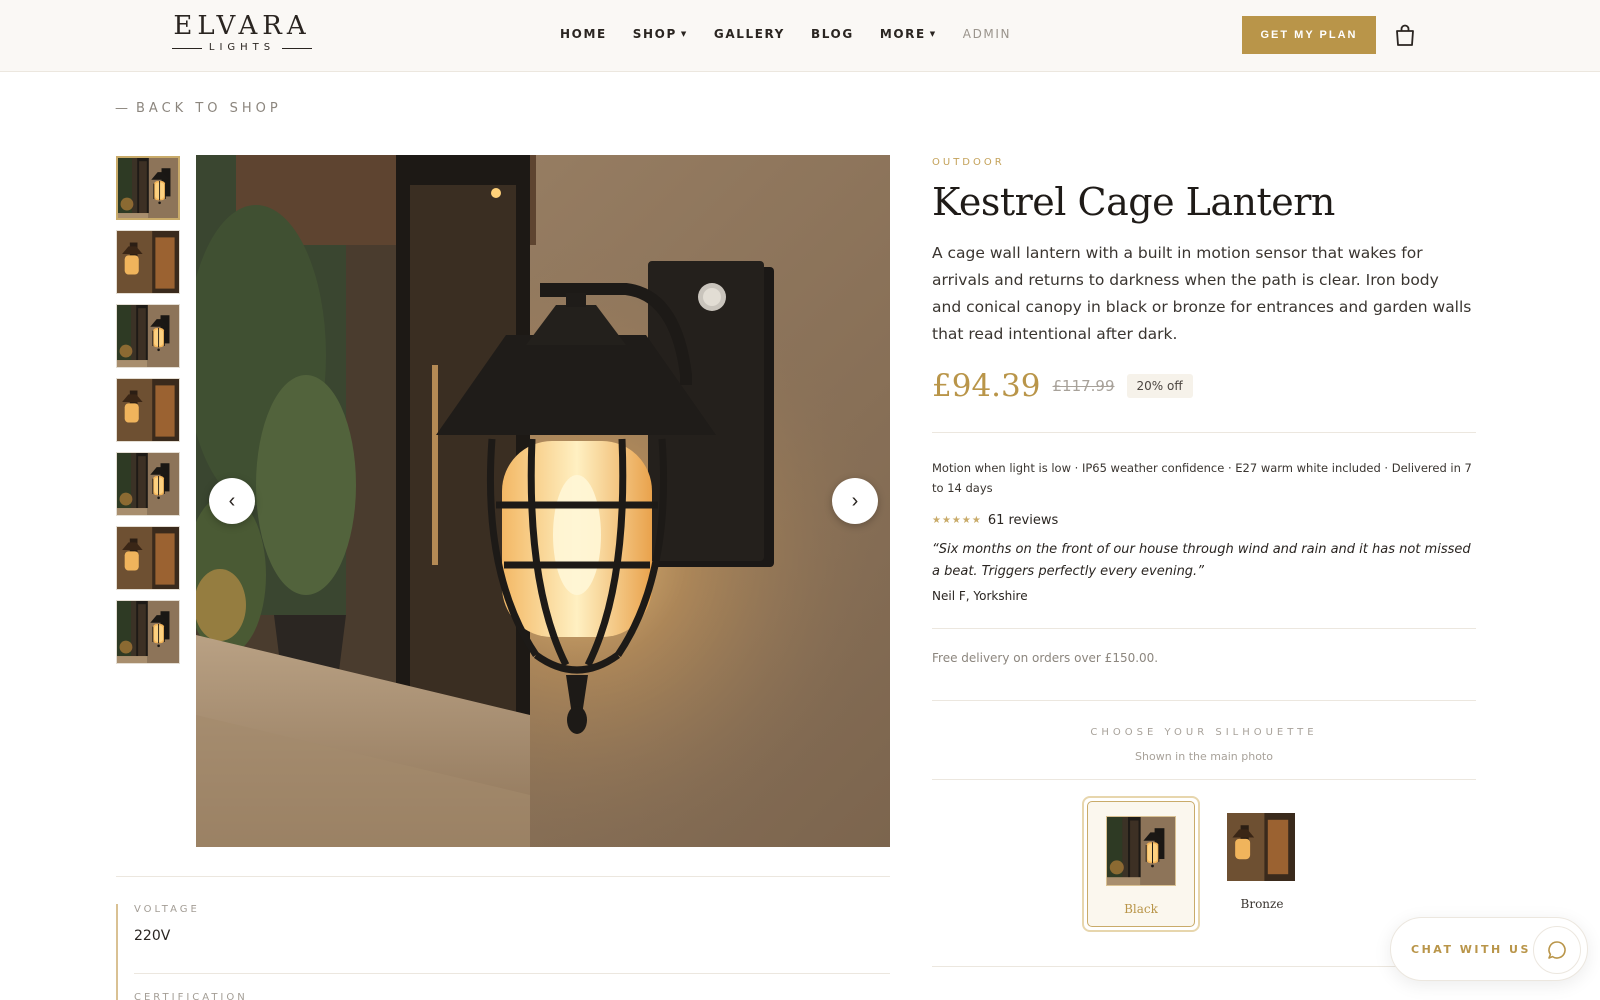 This screenshot has height=1000, width=1600. Describe the element at coordinates (1471, 949) in the screenshot. I see `chat-label: CHAT WITH US` at that location.